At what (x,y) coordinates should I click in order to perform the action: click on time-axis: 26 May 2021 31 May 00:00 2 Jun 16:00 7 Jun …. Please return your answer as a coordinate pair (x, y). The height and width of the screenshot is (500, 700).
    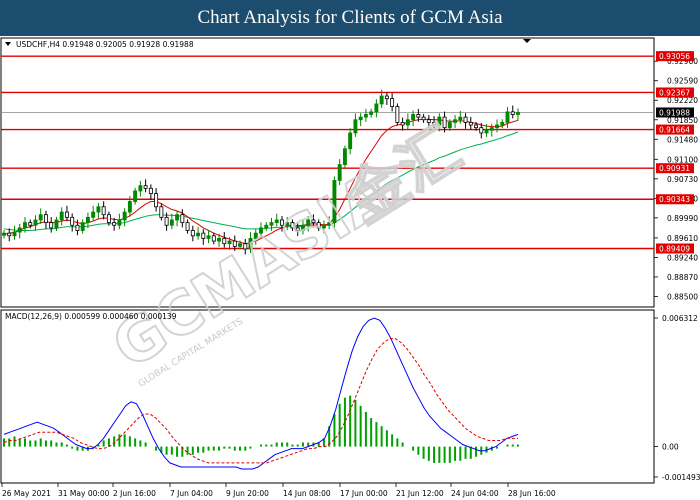
    Looking at the image, I should click on (278, 490).